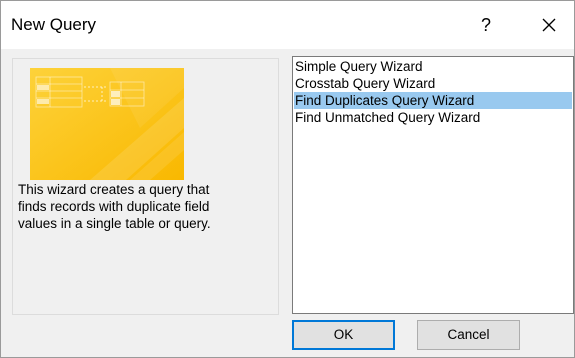 This screenshot has height=358, width=575. Describe the element at coordinates (343, 335) in the screenshot. I see `ok-button: OK` at that location.